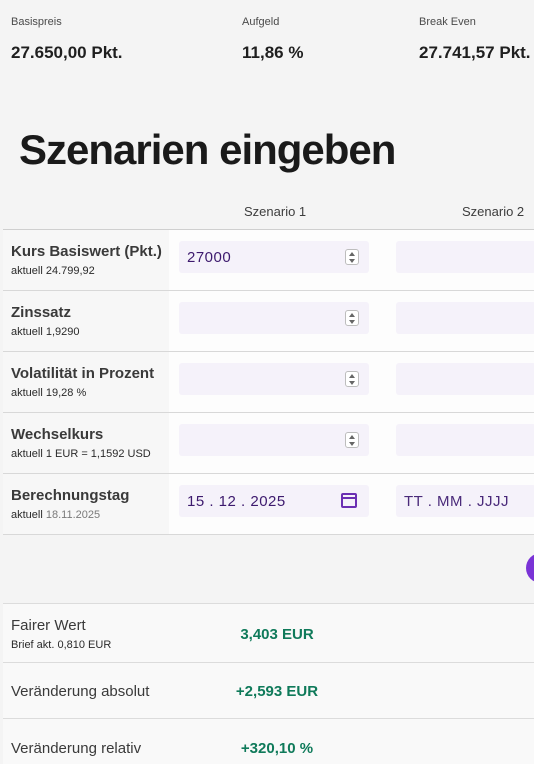 This screenshot has height=764, width=534. Describe the element at coordinates (36, 22) in the screenshot. I see `kpi-label: Basispreis` at that location.